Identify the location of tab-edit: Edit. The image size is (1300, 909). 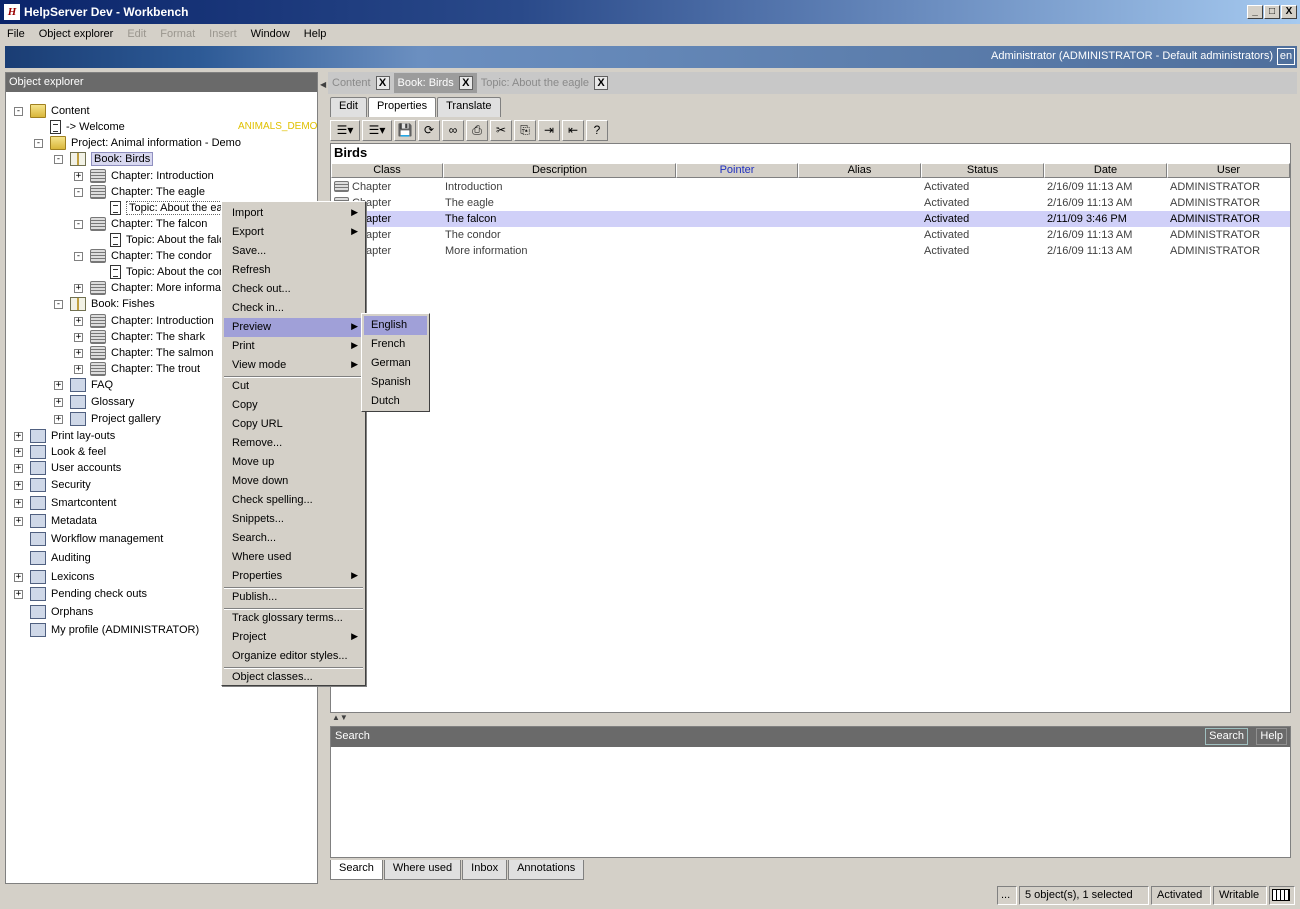
(348, 107).